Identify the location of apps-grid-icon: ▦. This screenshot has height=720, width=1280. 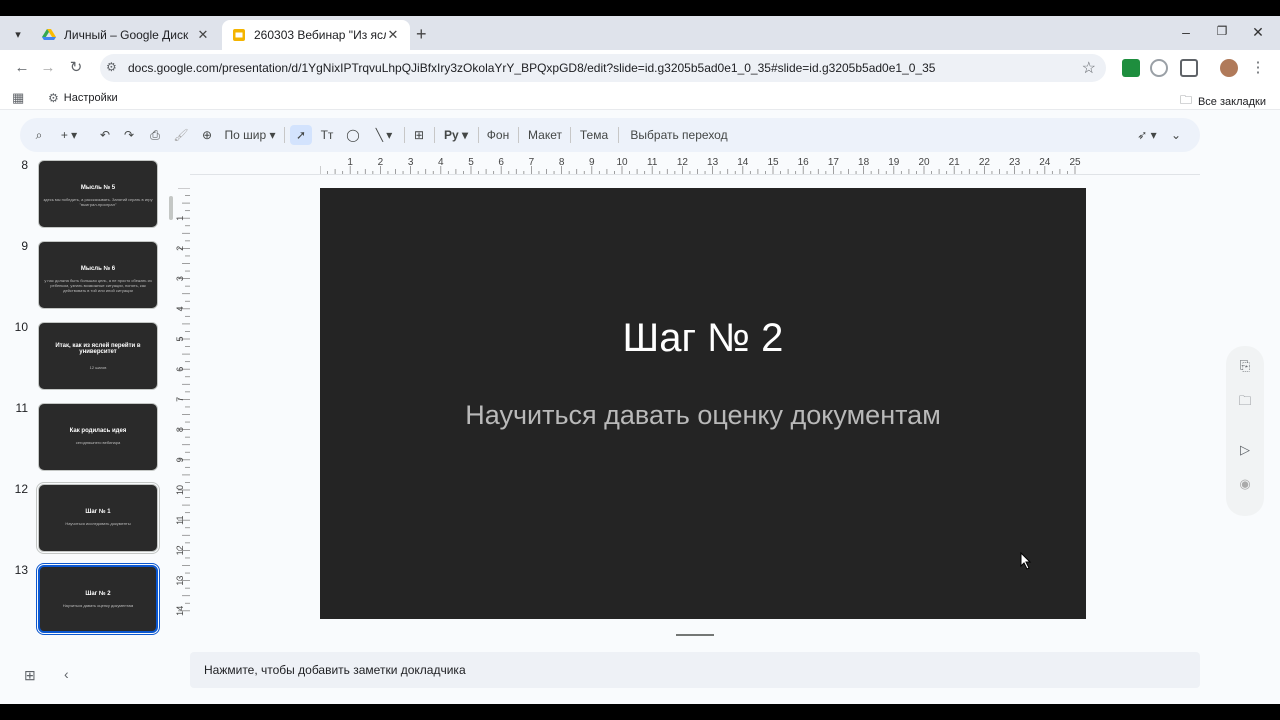
(18, 98).